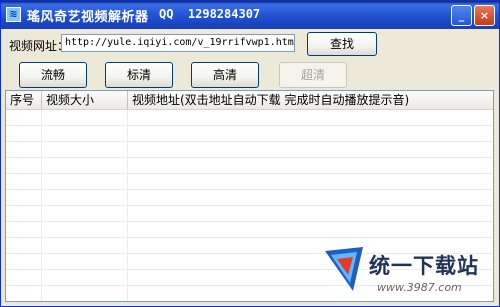  Describe the element at coordinates (461, 15) in the screenshot. I see `minimize-button: _` at that location.